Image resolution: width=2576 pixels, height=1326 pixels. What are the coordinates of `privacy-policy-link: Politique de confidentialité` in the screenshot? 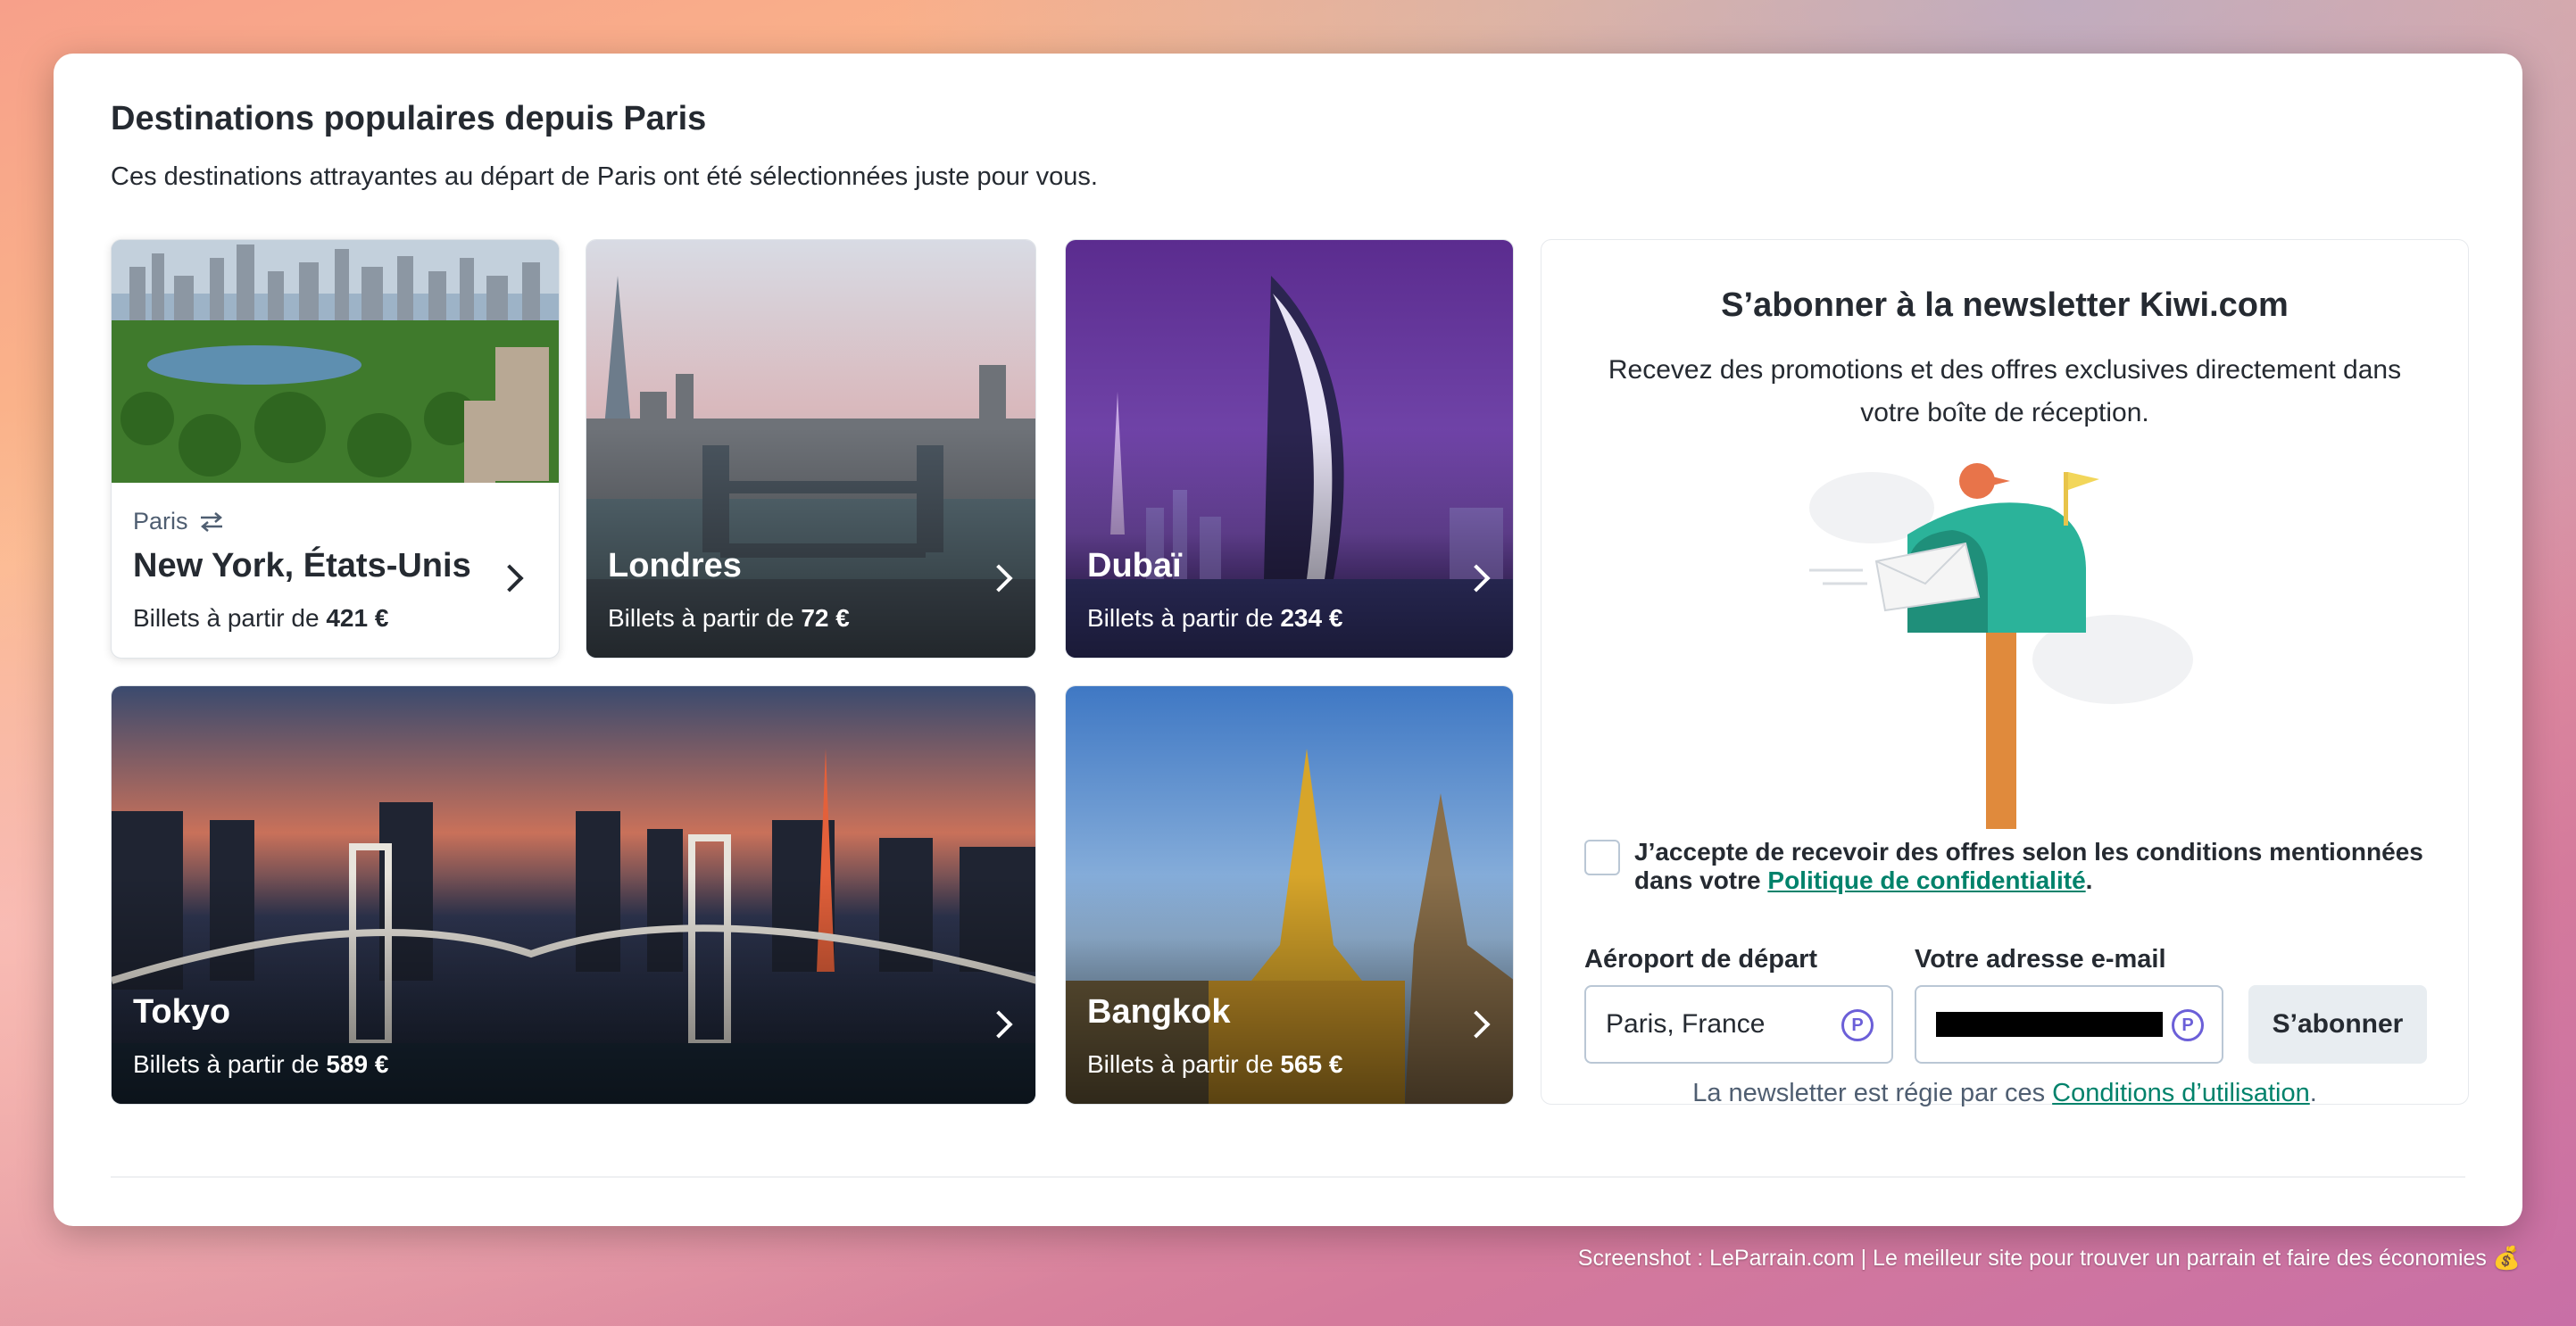 It's located at (1926, 880).